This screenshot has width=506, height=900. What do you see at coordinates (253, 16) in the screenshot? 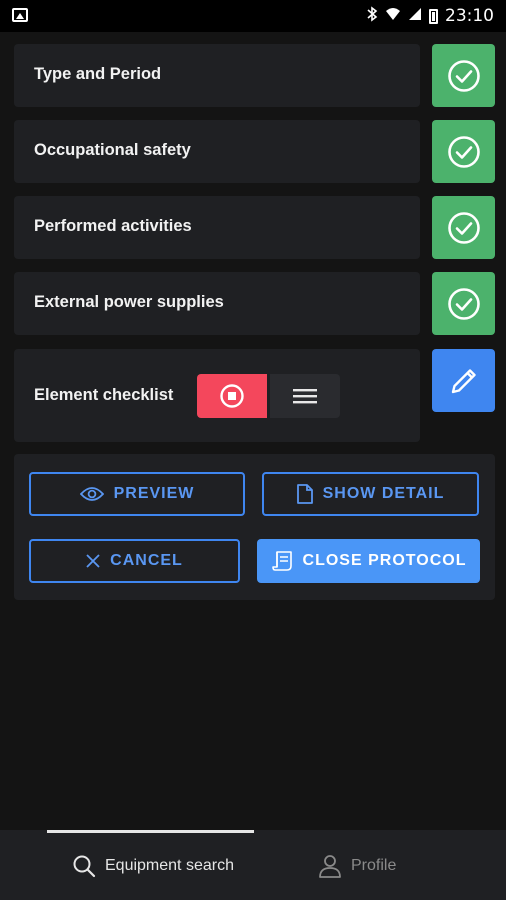
I see `status-bar: 23:10` at bounding box center [253, 16].